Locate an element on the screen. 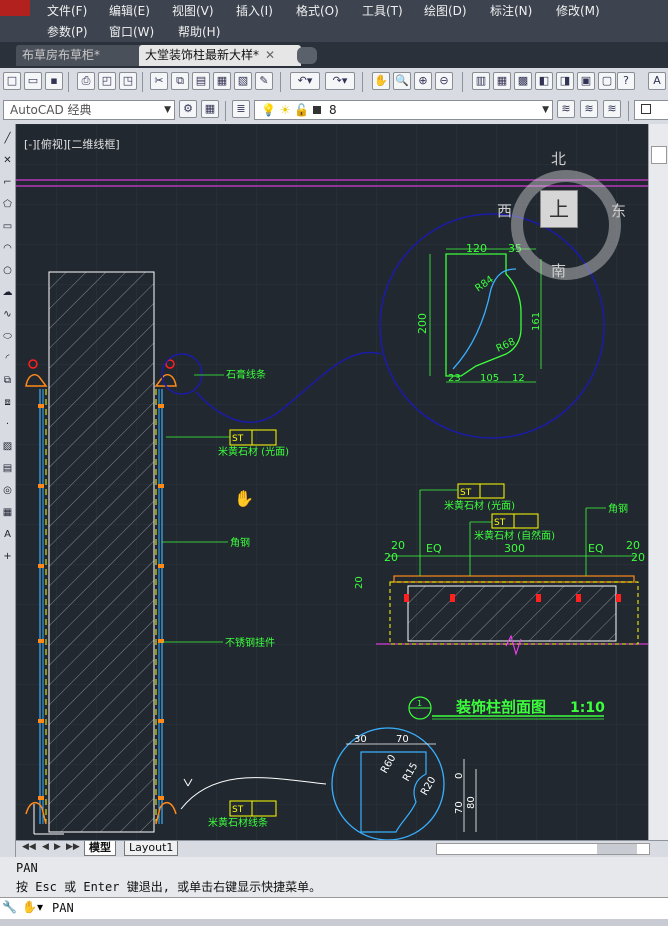 The width and height of the screenshot is (668, 926). viewcube: 上 北 南 西 东 is located at coordinates (561, 215).